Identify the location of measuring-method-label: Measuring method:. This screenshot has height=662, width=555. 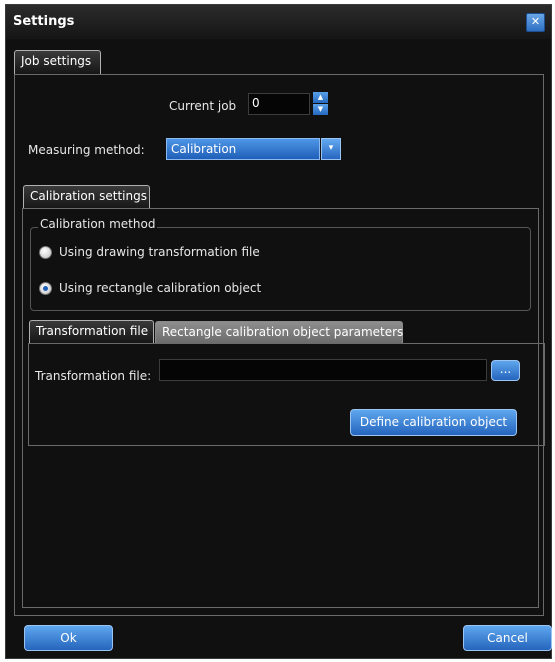
(86, 150).